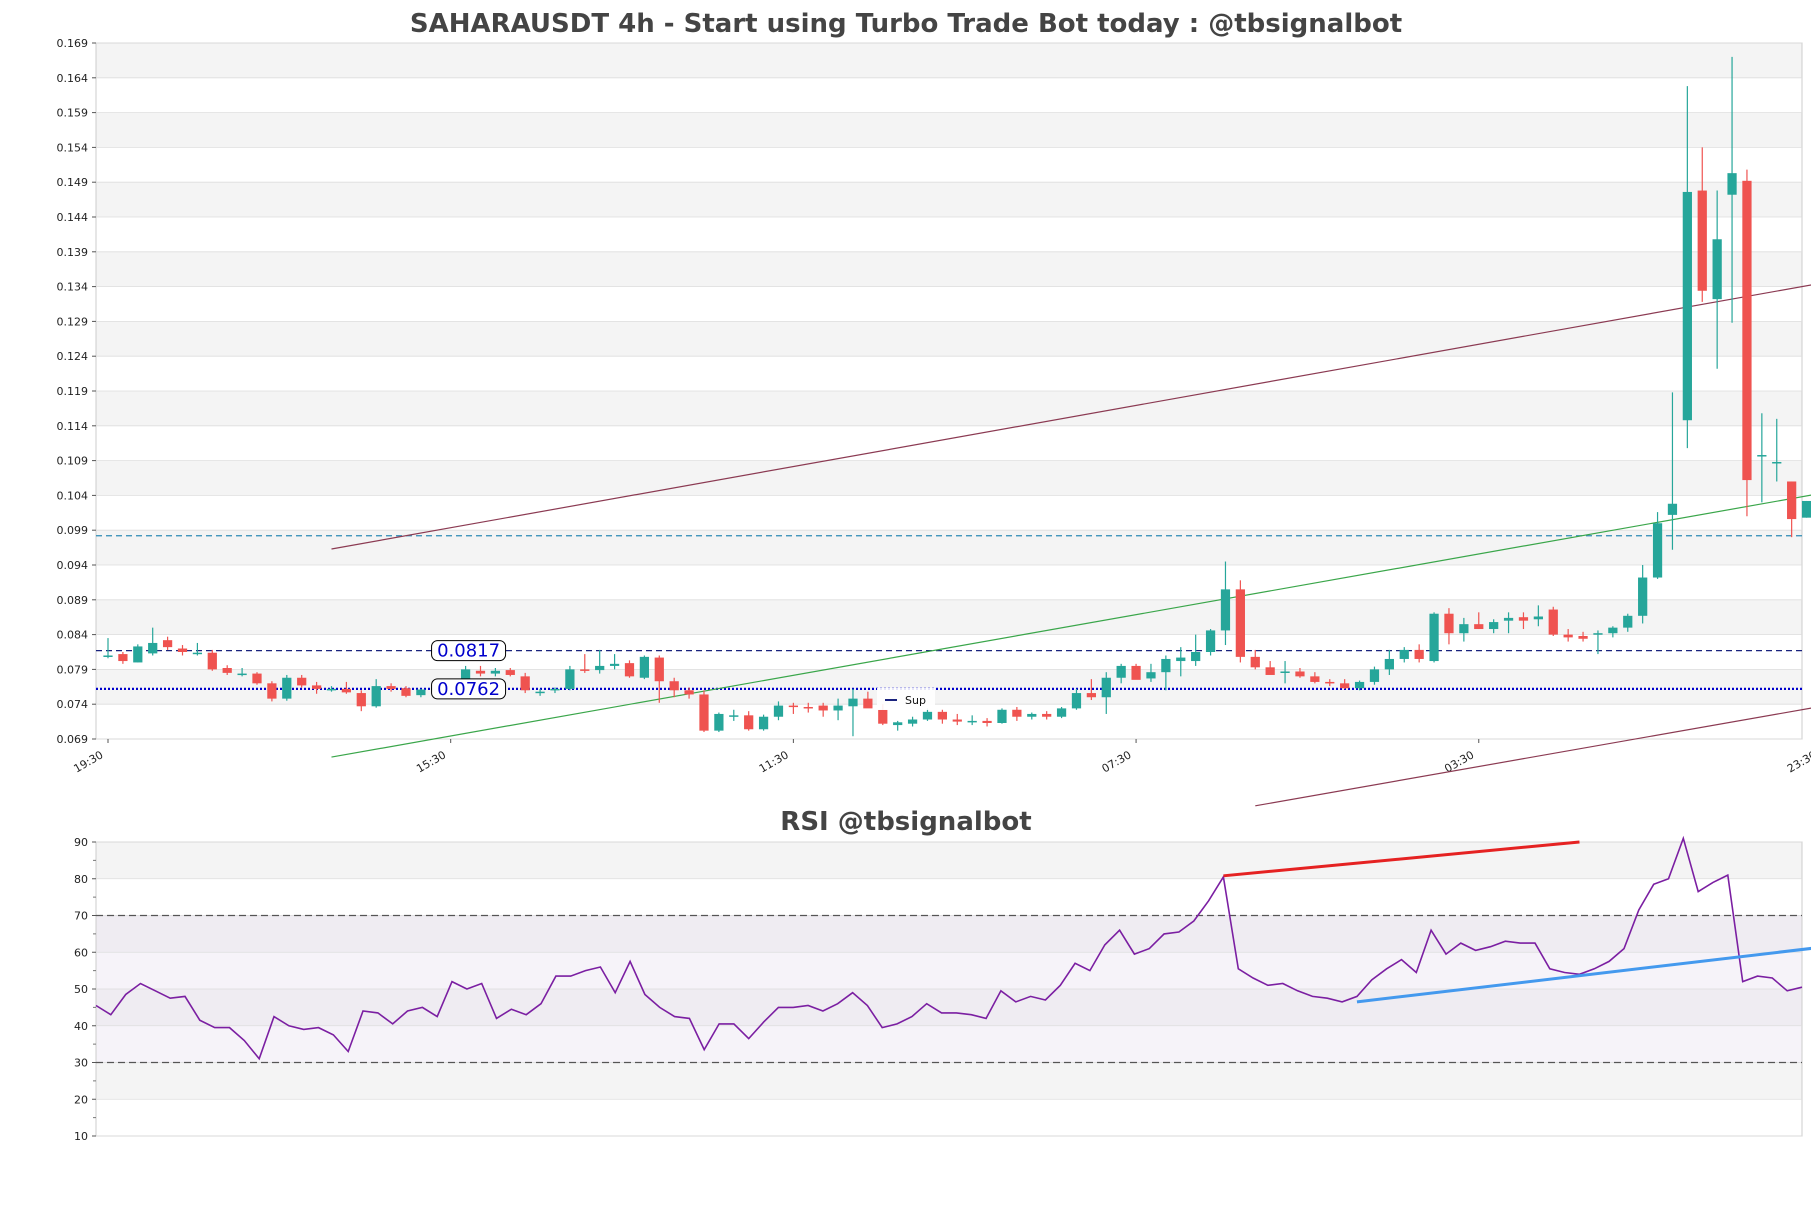 The width and height of the screenshot is (1811, 1212). I want to click on price-y-tick-label: 0.099, so click(73, 530).